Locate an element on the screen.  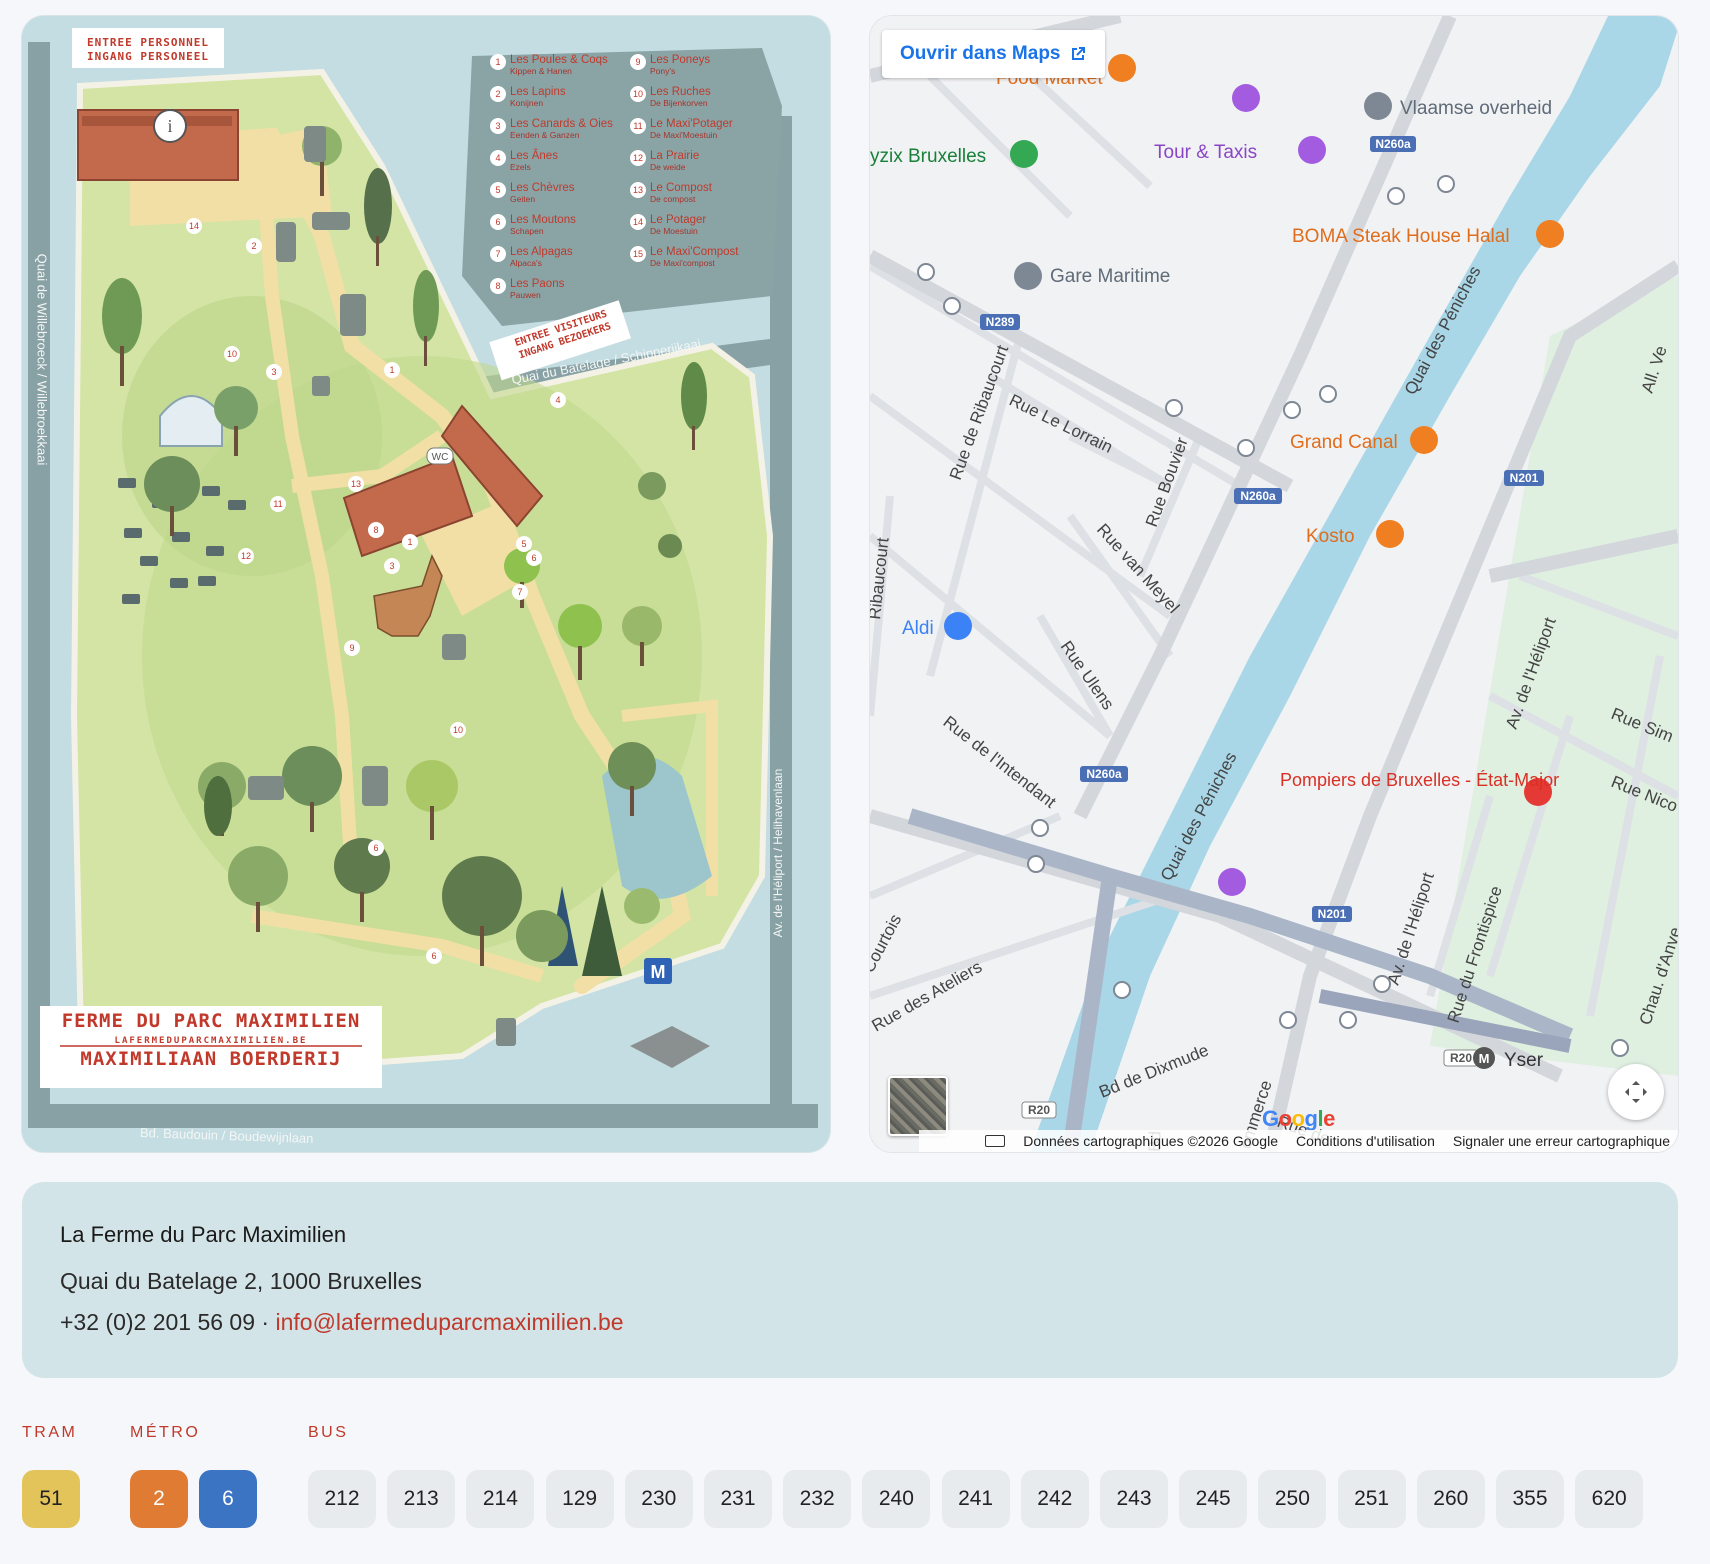
bus-line-chip: 260 is located at coordinates (1450, 1499).